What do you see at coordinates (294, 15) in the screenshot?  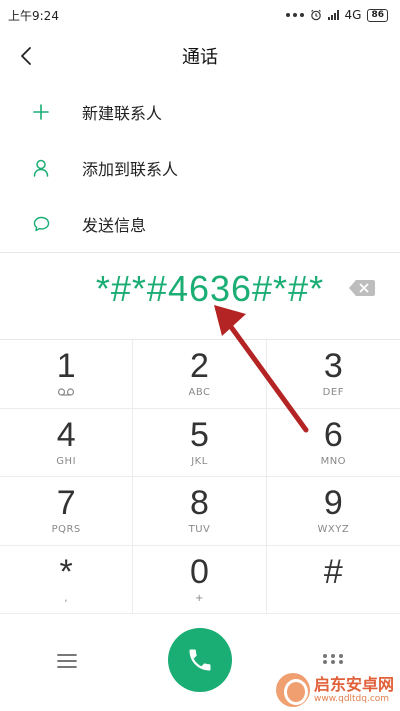 I see `more-notifications-icon` at bounding box center [294, 15].